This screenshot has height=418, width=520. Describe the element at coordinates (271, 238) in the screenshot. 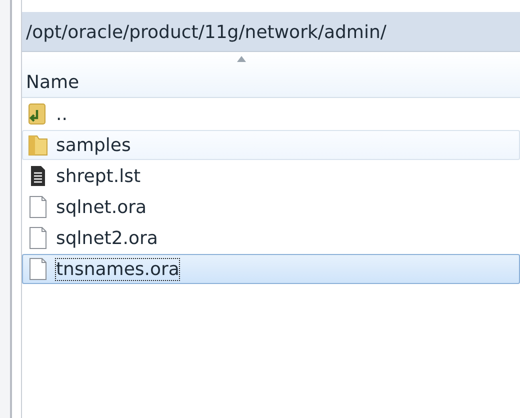

I see `file-row: sqlnet2.ora` at that location.